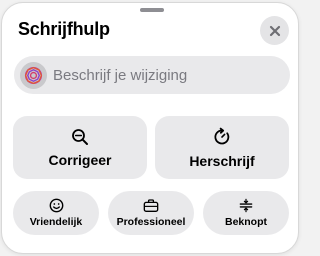 The height and width of the screenshot is (256, 320). Describe the element at coordinates (163, 75) in the screenshot. I see `describe-change-input` at that location.